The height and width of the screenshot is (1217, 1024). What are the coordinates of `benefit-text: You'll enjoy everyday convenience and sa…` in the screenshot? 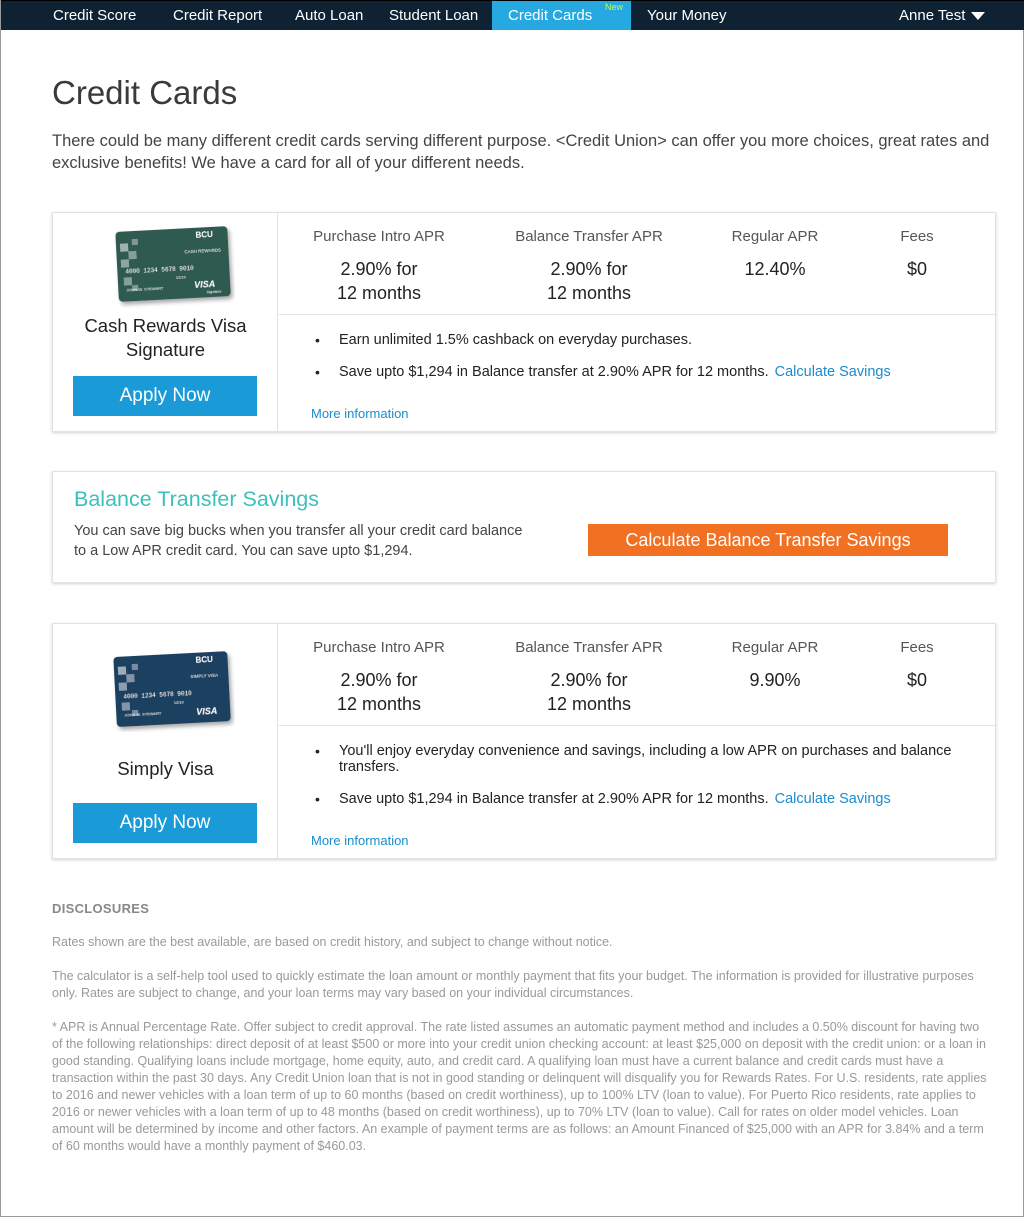 It's located at (645, 759).